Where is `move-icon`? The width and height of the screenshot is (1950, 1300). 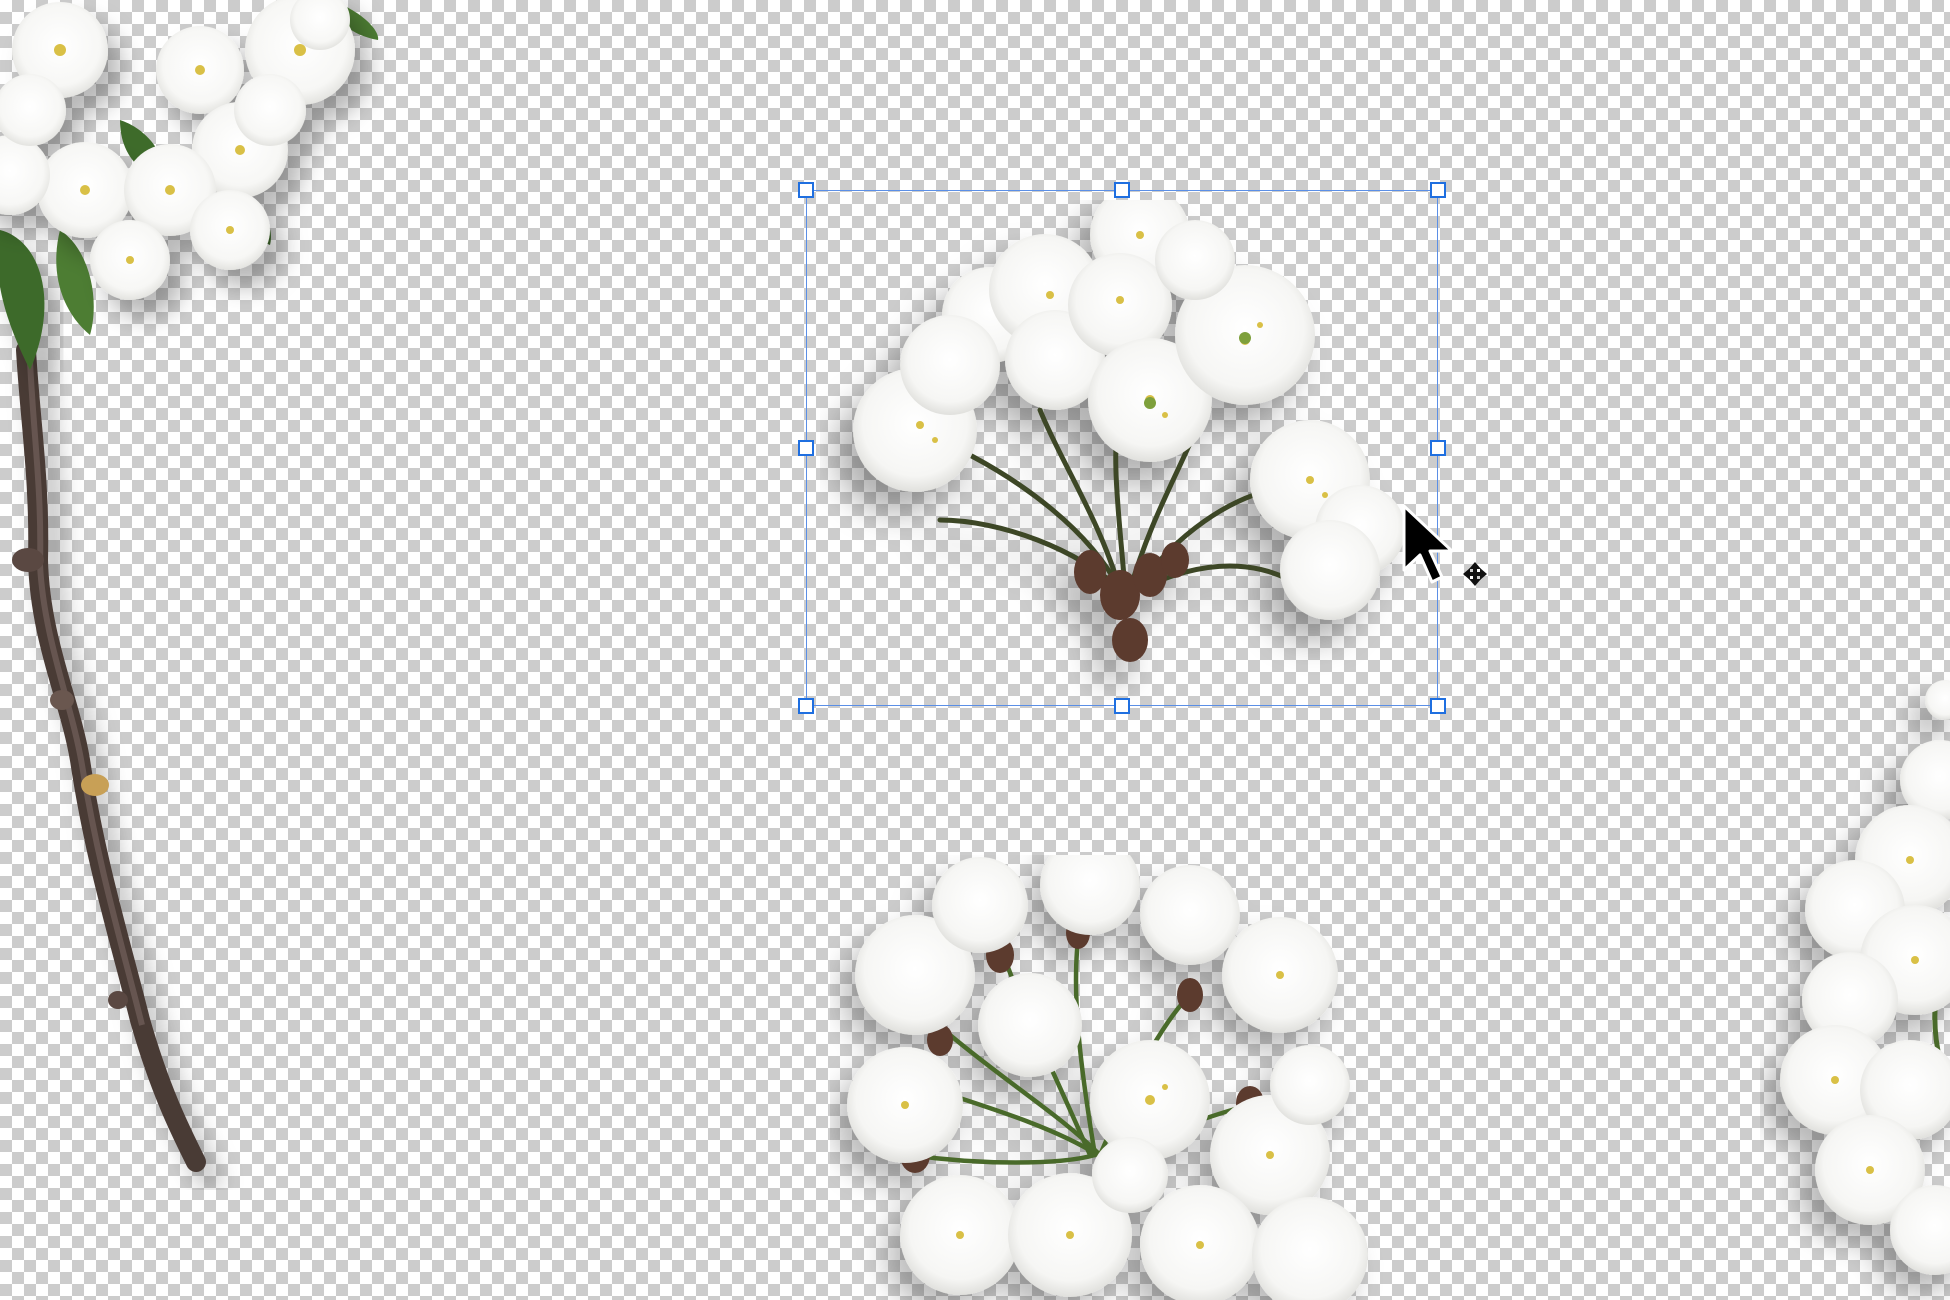 move-icon is located at coordinates (1475, 574).